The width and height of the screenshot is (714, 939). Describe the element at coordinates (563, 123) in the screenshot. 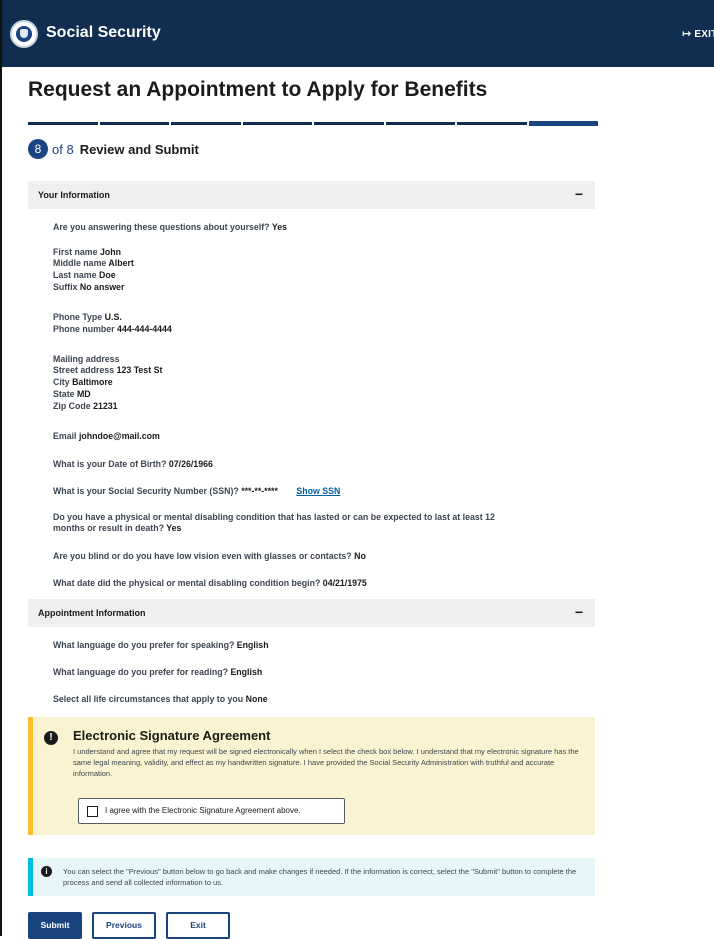

I see `progress-segment-current` at that location.